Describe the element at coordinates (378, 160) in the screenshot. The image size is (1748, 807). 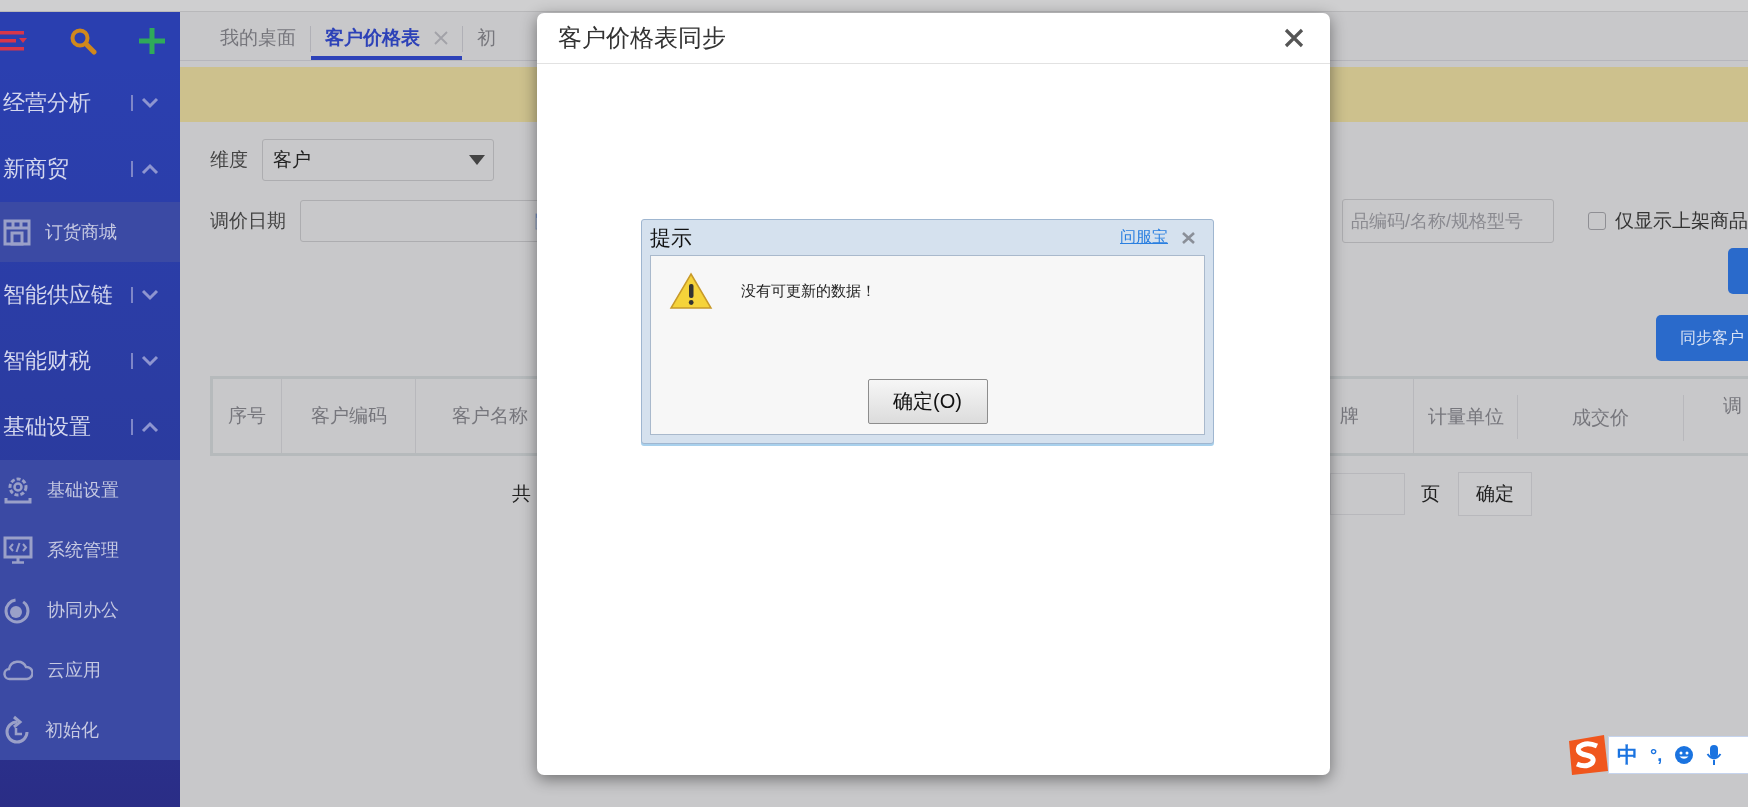
I see `dimension-select: 客户` at that location.